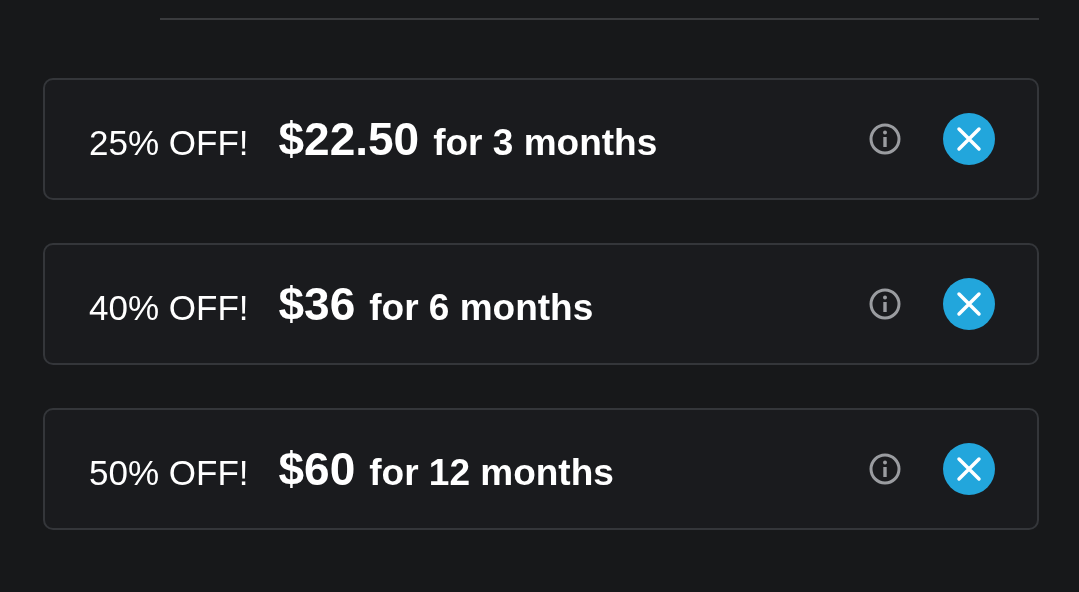 This screenshot has width=1079, height=592. I want to click on bundle-price: $22.50, so click(349, 139).